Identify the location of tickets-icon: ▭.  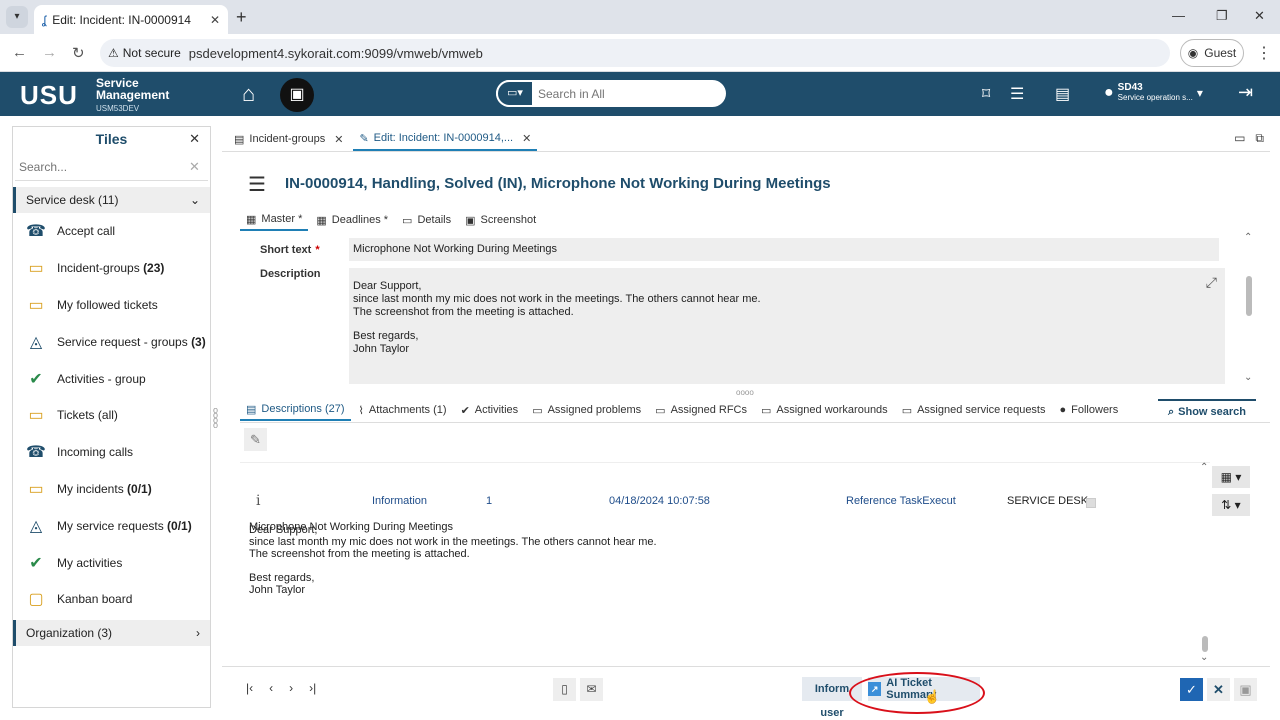
(36, 416).